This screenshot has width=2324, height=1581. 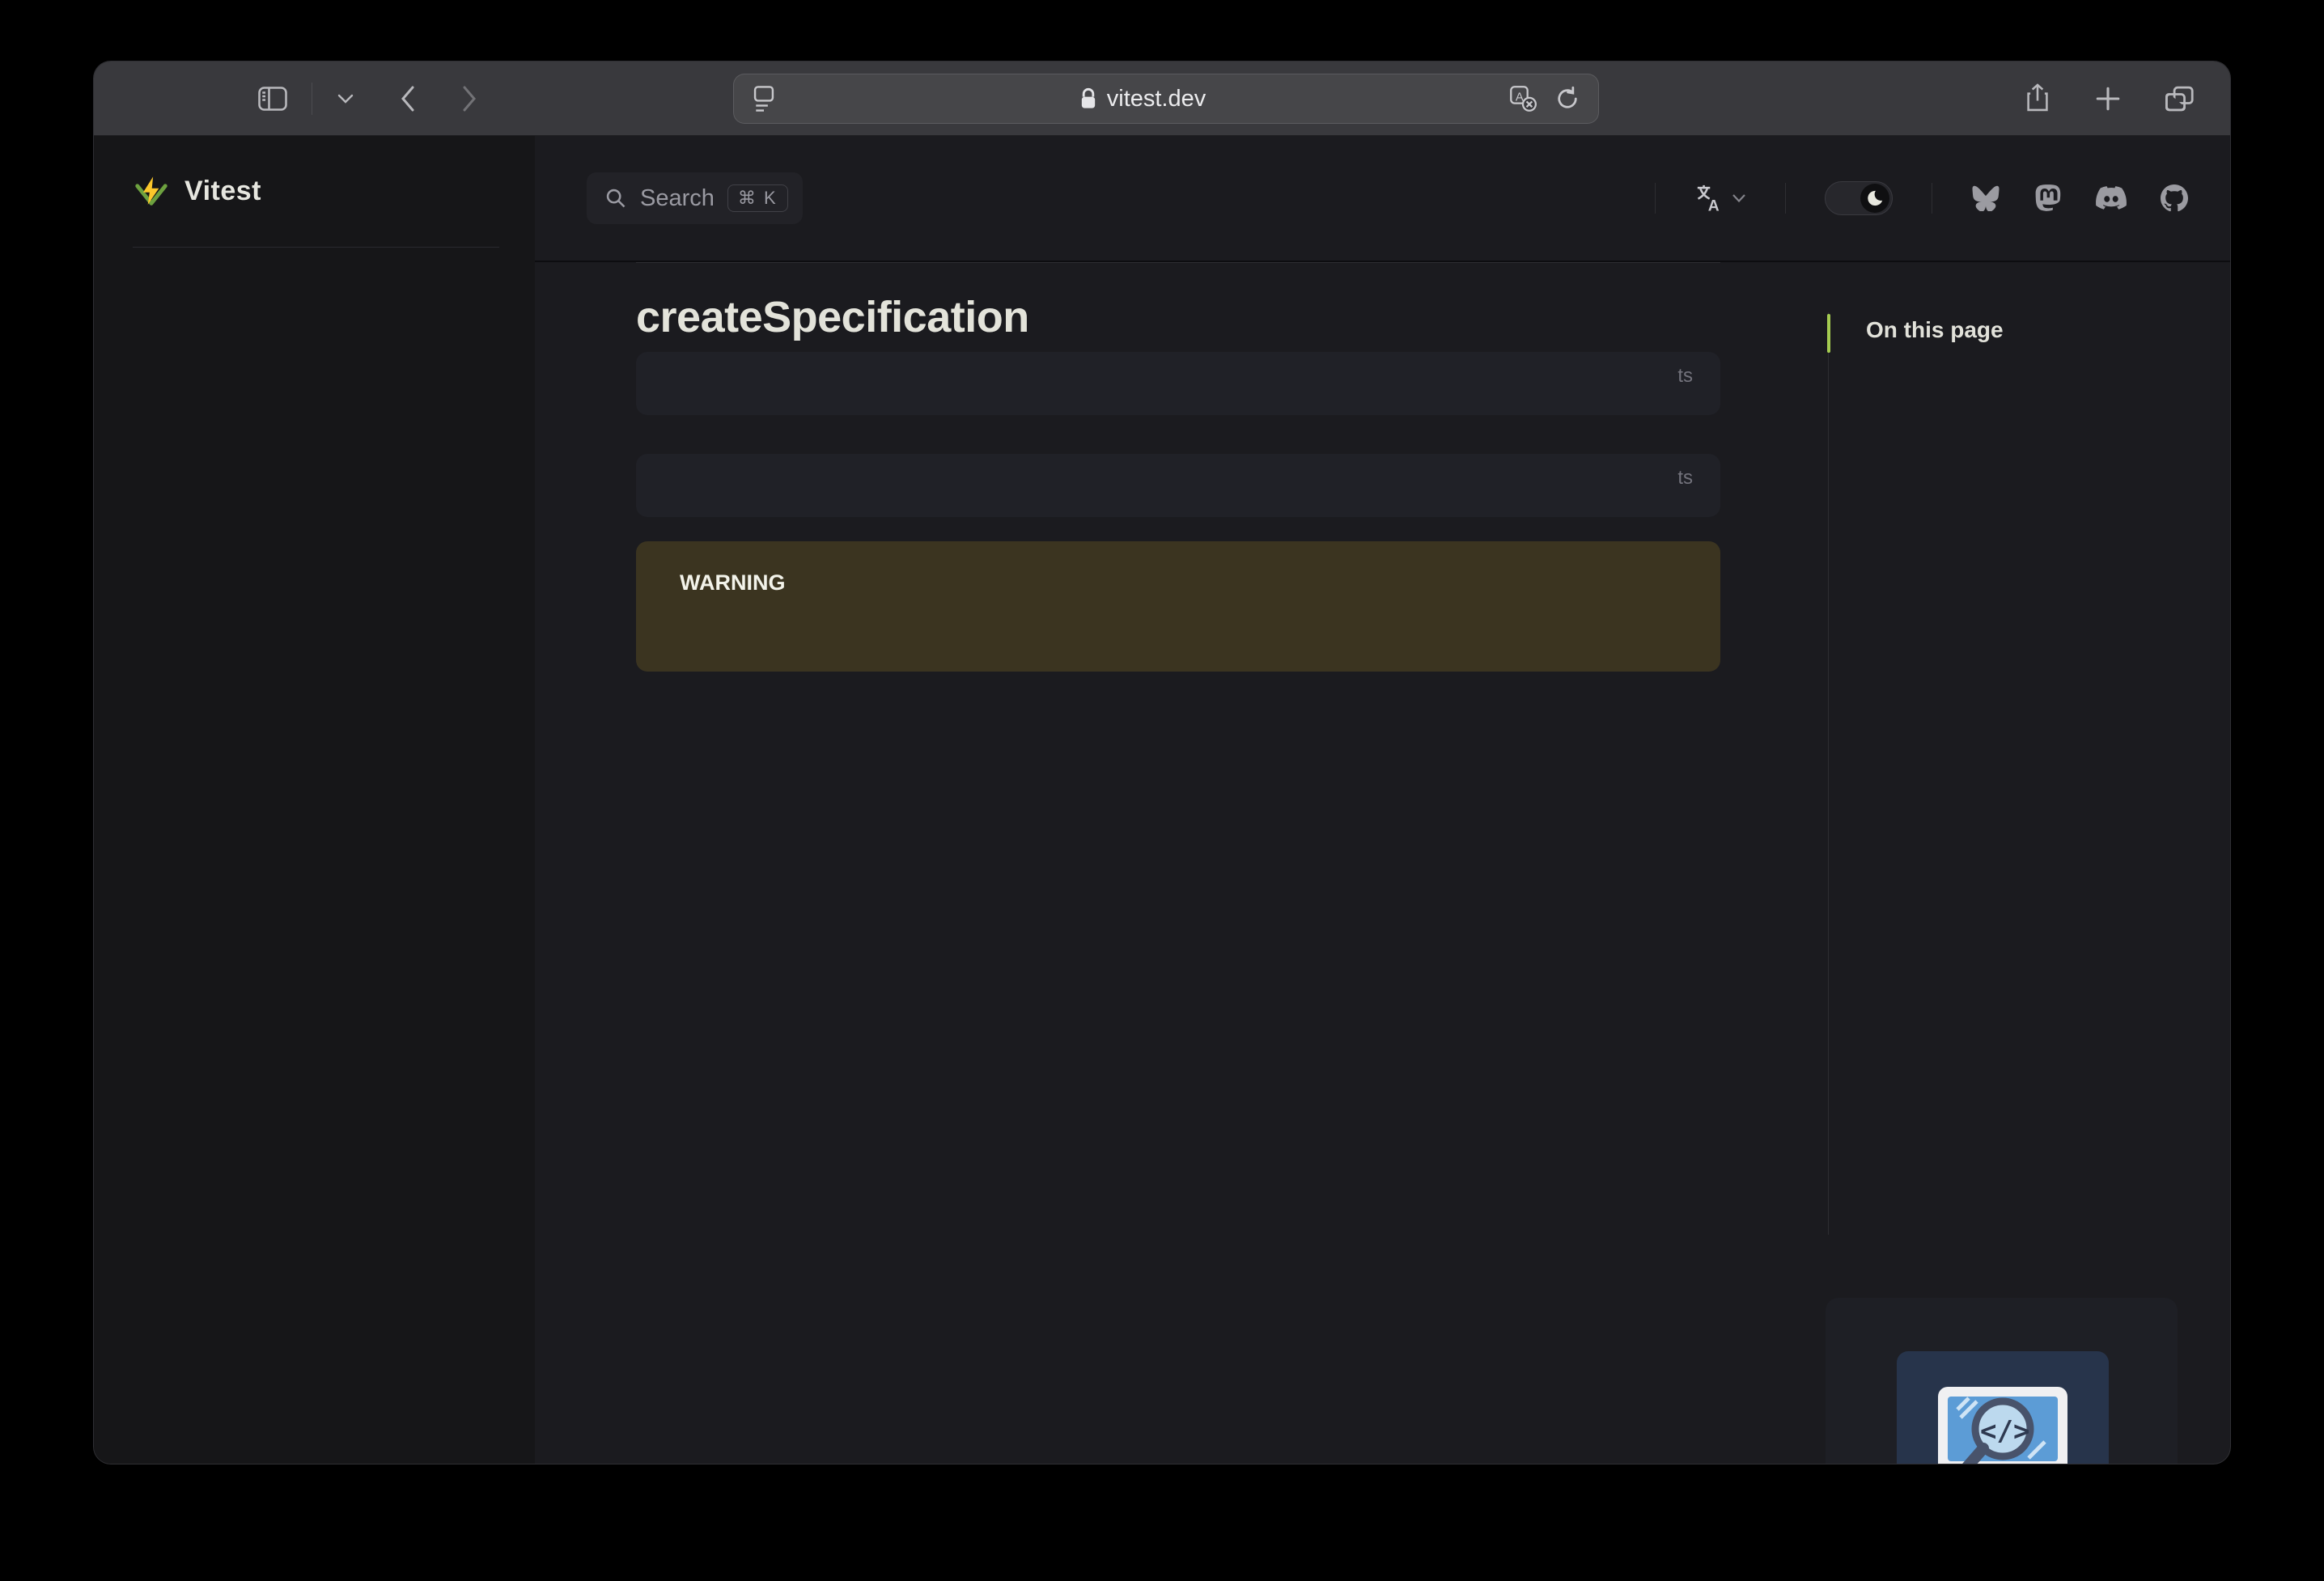 What do you see at coordinates (408, 98) in the screenshot?
I see `back-button` at bounding box center [408, 98].